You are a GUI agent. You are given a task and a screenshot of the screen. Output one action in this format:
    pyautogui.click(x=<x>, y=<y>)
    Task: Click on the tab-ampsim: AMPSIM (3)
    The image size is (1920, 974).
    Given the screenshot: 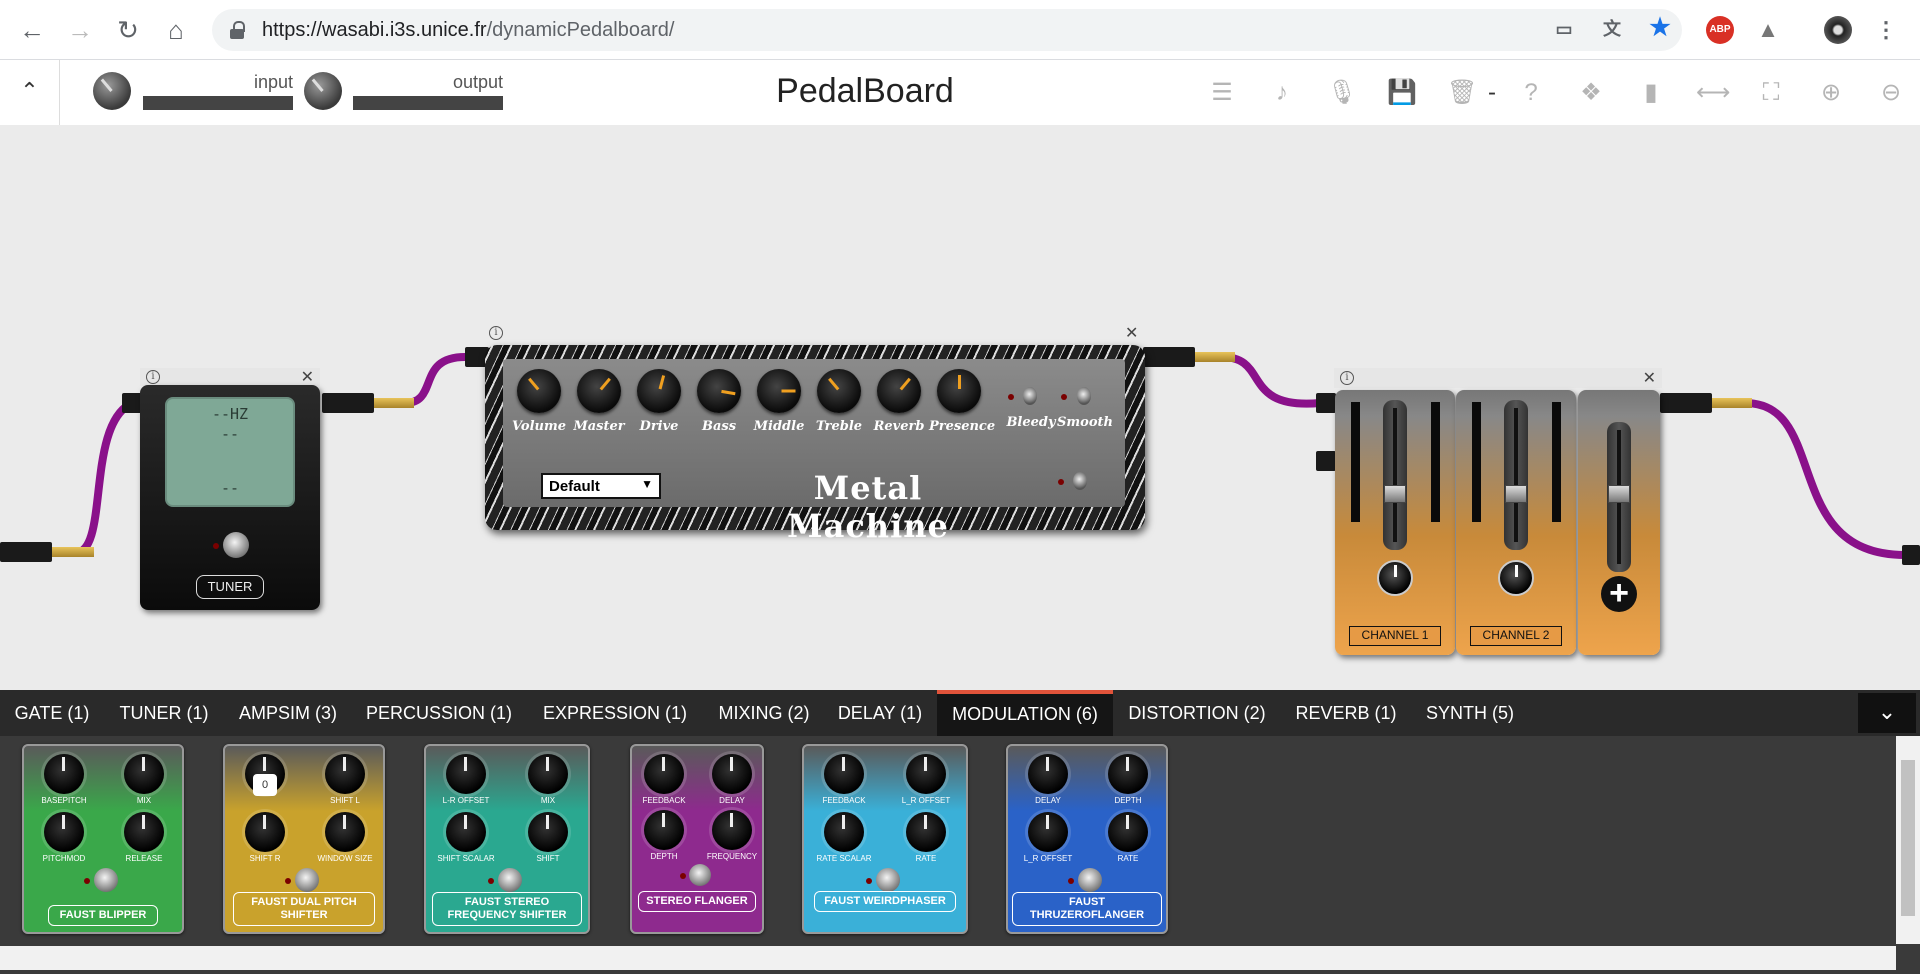 What is the action you would take?
    pyautogui.click(x=288, y=713)
    